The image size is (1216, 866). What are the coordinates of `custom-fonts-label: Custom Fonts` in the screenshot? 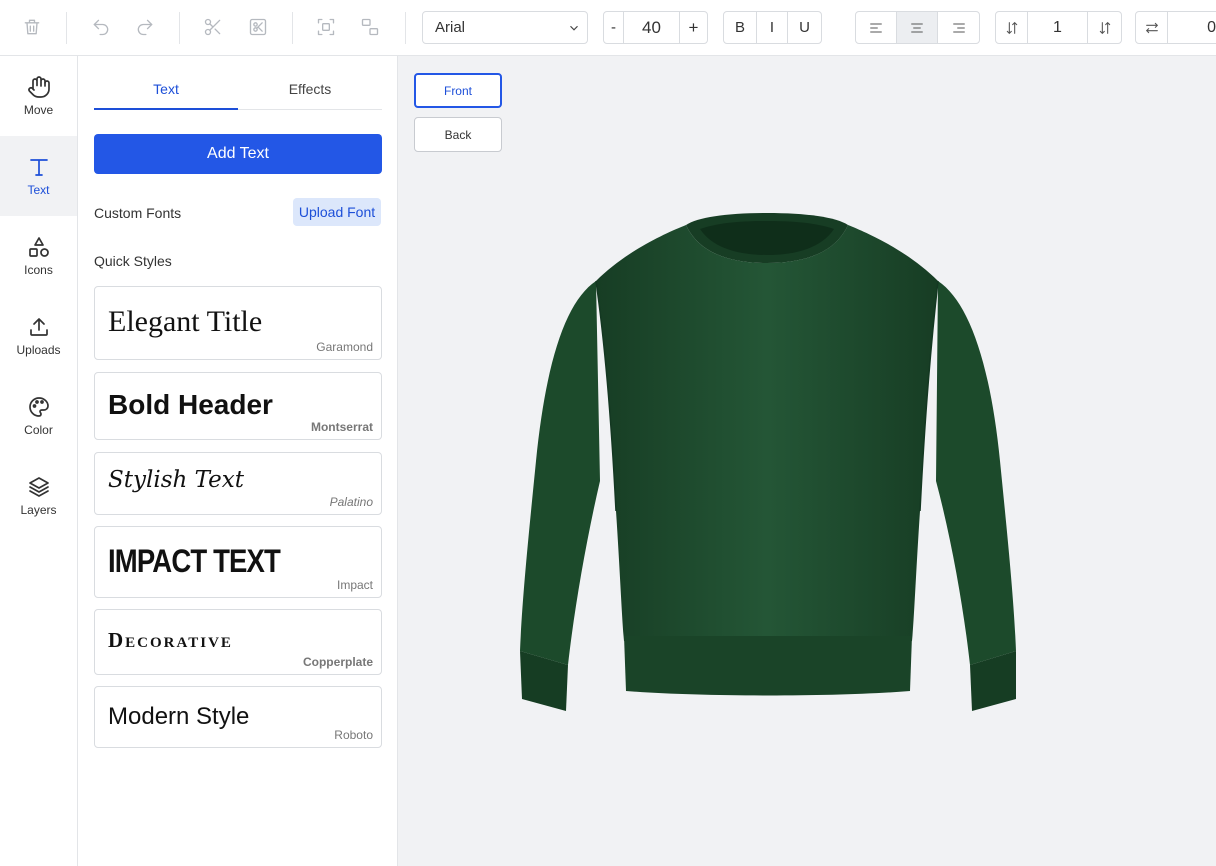 It's located at (138, 213).